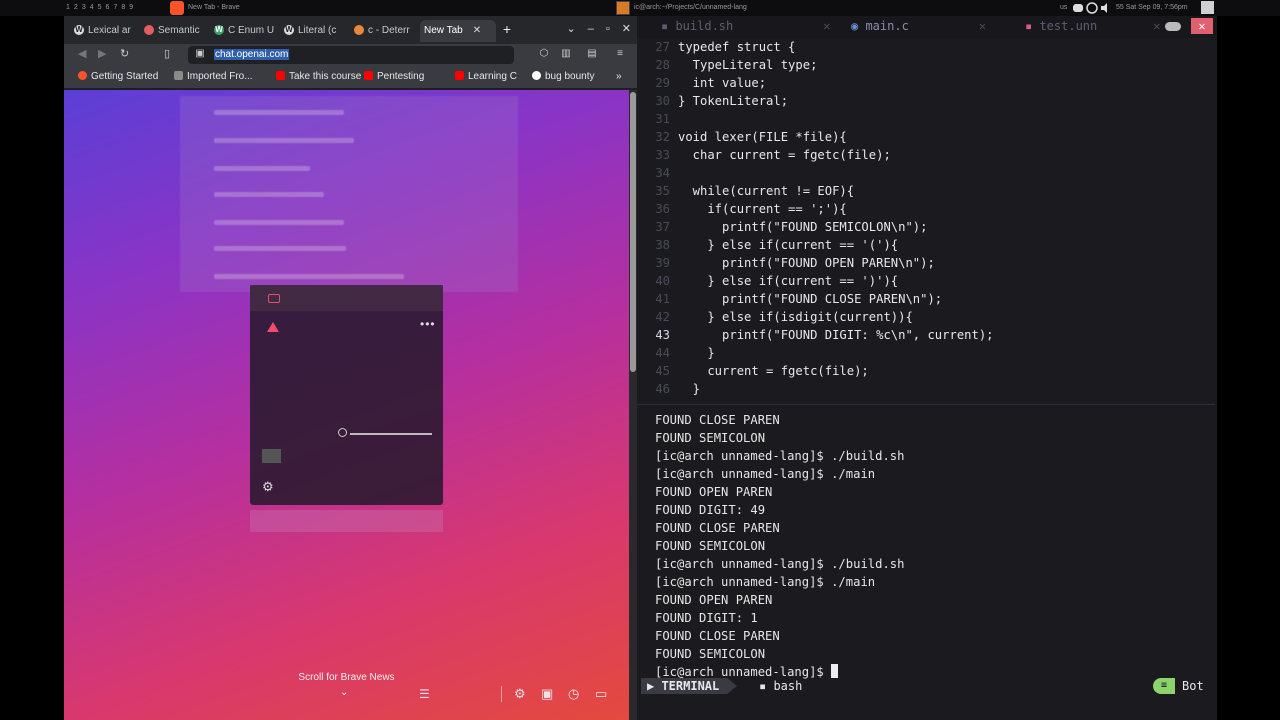 The image size is (1280, 720). I want to click on shell-label: bash, so click(788, 686).